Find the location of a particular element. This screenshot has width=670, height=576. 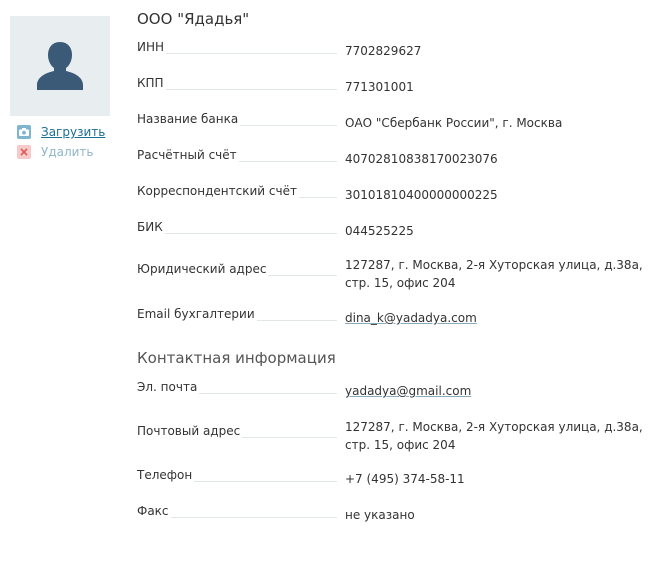

field-value: +7 (495) 374-58-11 is located at coordinates (405, 479).